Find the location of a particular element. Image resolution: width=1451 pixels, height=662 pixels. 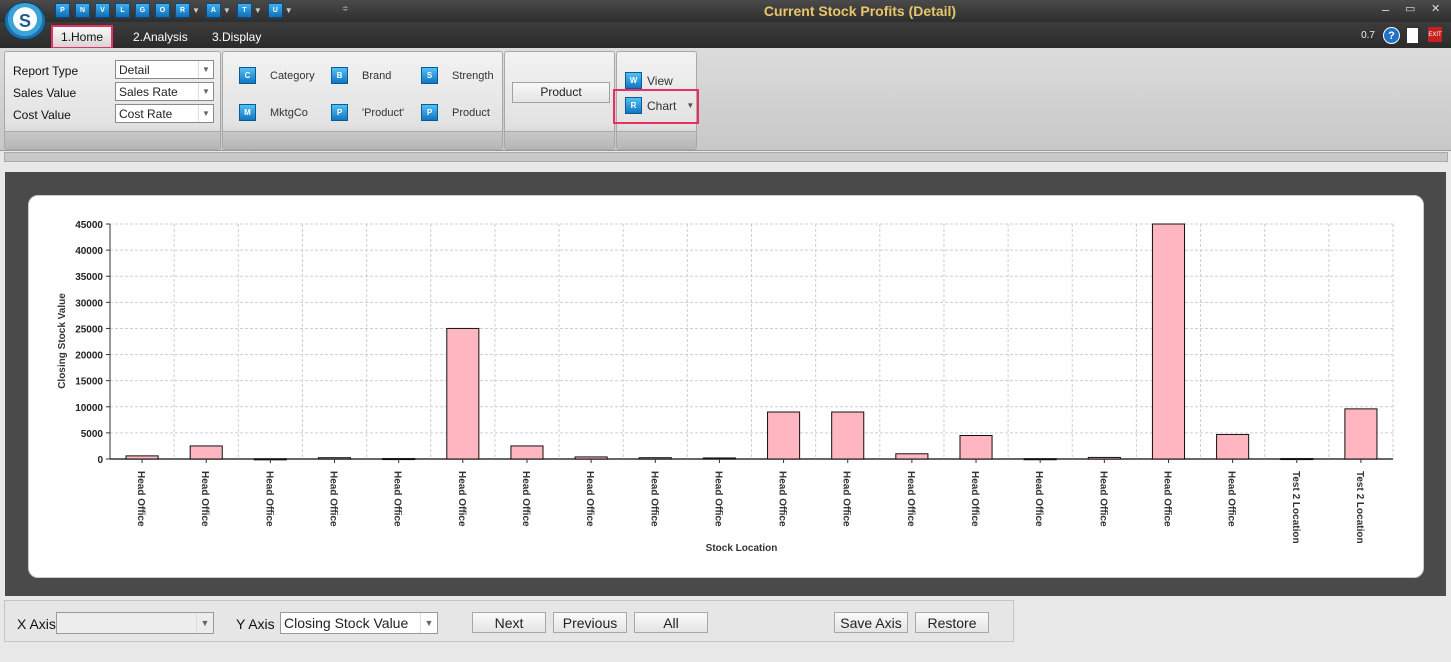

y-axis-value: Closing Stock Value is located at coordinates (346, 623).